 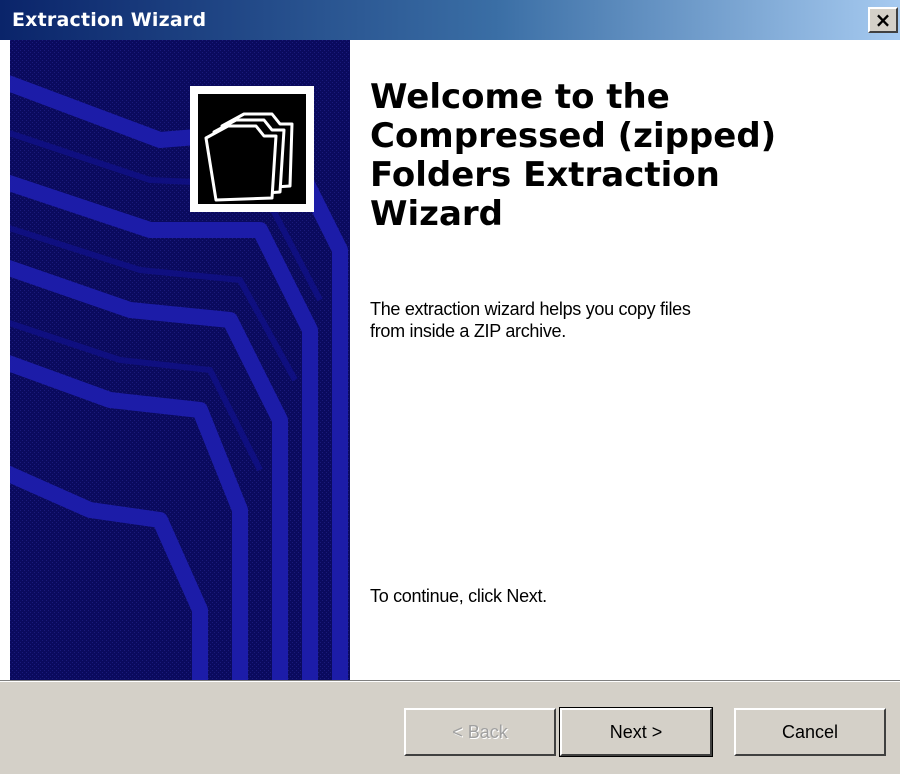 I want to click on back-button: < Back, so click(x=480, y=732).